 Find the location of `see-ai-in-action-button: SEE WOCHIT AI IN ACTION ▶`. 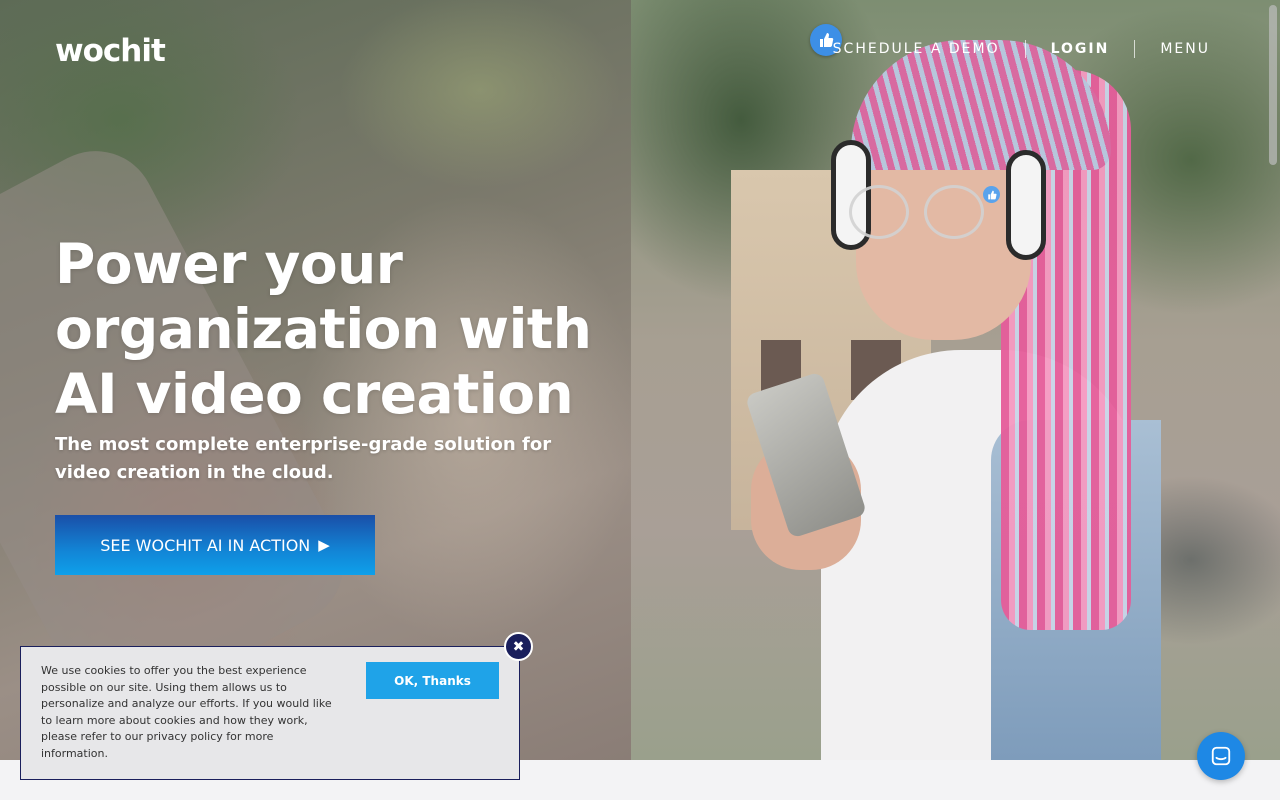

see-ai-in-action-button: SEE WOCHIT AI IN ACTION ▶ is located at coordinates (215, 545).